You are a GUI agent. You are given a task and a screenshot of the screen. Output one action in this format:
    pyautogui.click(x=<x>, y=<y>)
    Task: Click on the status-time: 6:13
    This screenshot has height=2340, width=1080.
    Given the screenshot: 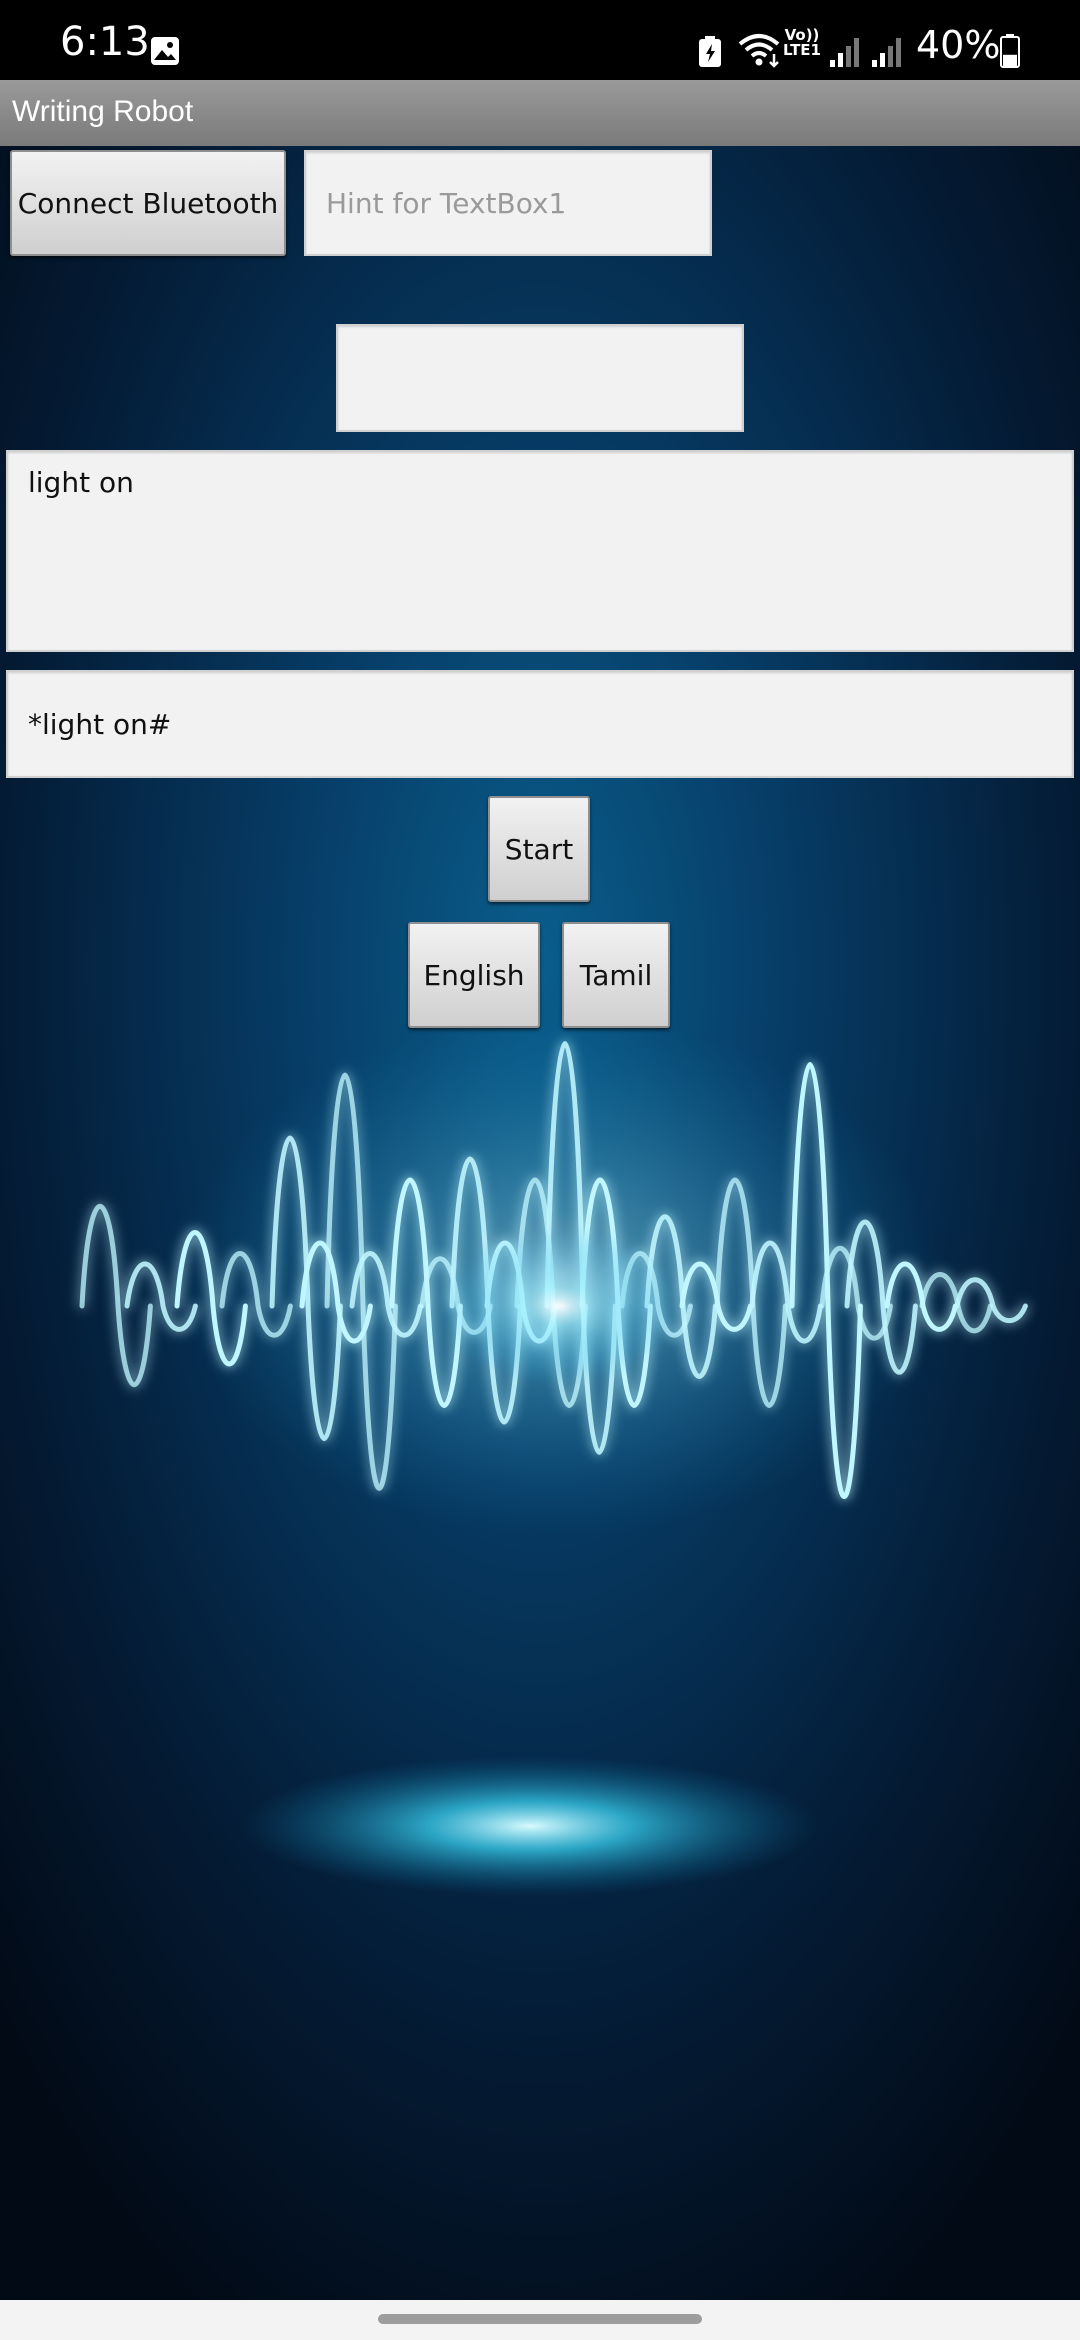 What is the action you would take?
    pyautogui.click(x=105, y=42)
    